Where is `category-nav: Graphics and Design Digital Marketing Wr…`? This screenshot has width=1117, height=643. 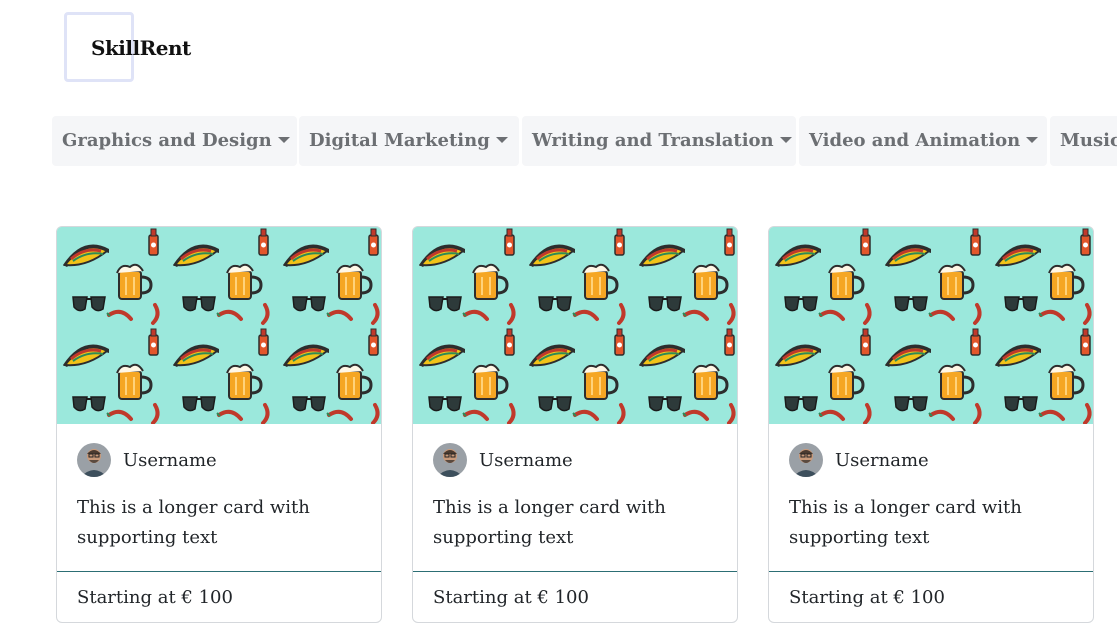
category-nav: Graphics and Design Digital Marketing Wr… is located at coordinates (584, 141).